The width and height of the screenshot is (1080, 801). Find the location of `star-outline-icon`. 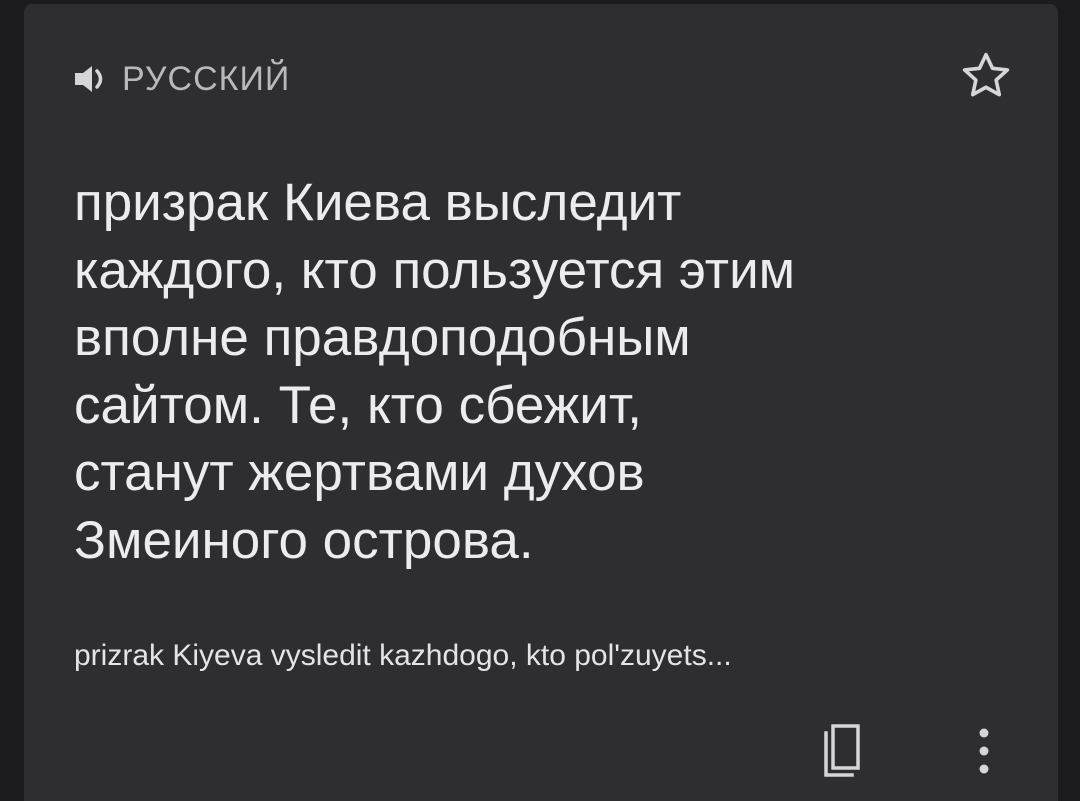

star-outline-icon is located at coordinates (986, 76).